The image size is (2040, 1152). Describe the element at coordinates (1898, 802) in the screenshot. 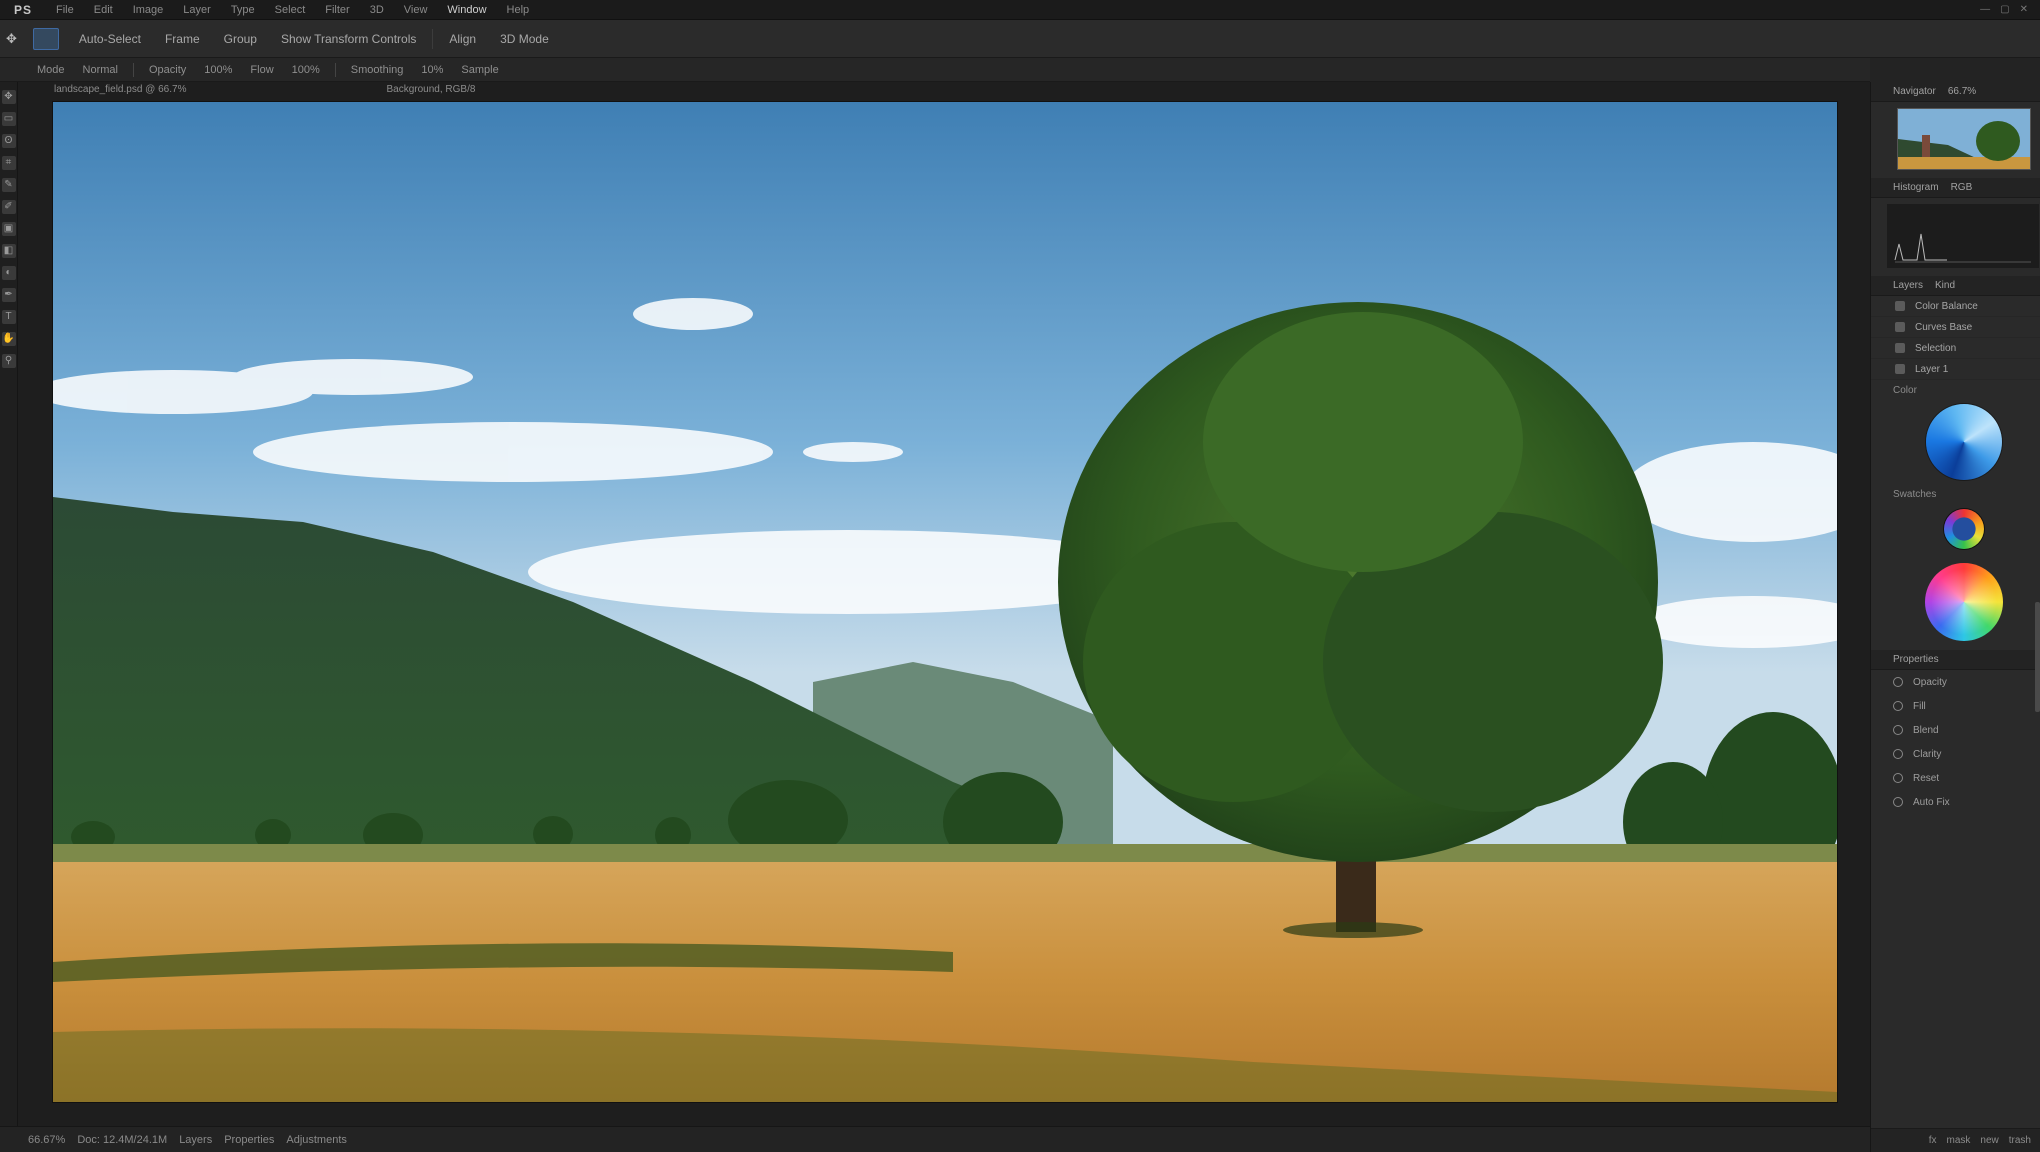

I see `auto-fix-icon` at that location.